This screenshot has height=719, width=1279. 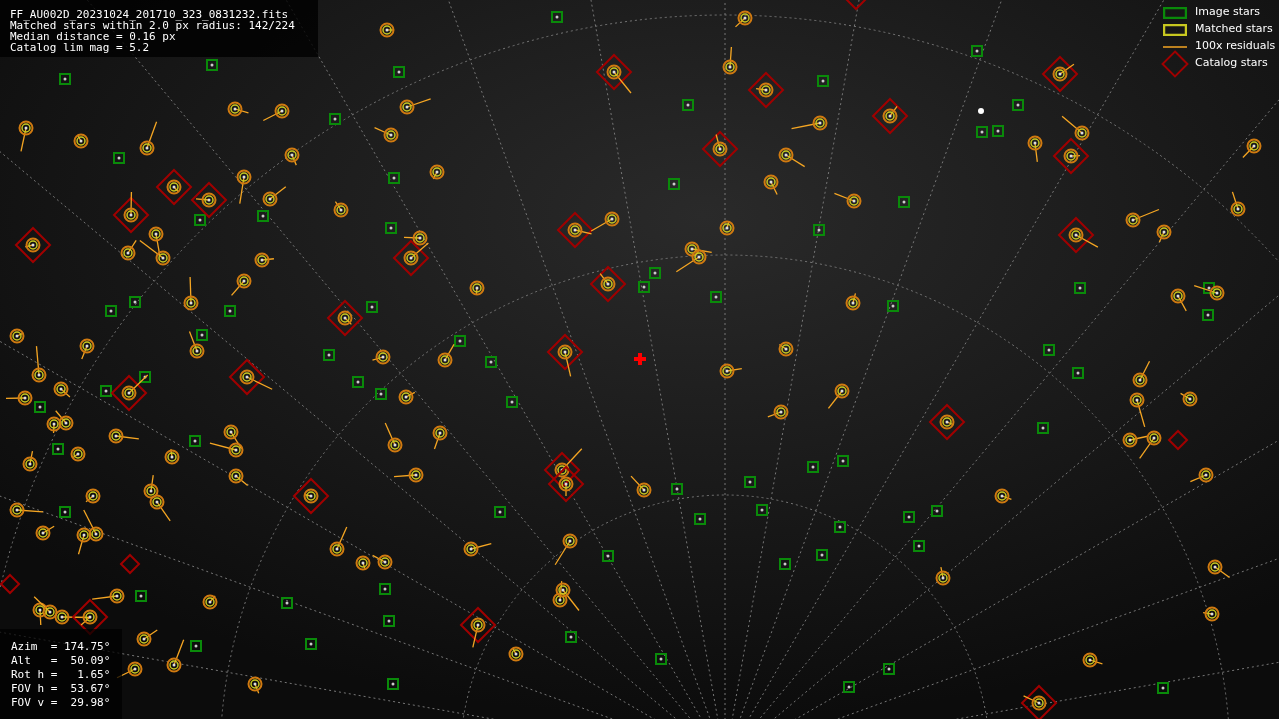 What do you see at coordinates (61, 703) in the screenshot?
I see `pointing-text: FOV v = 29.98°` at bounding box center [61, 703].